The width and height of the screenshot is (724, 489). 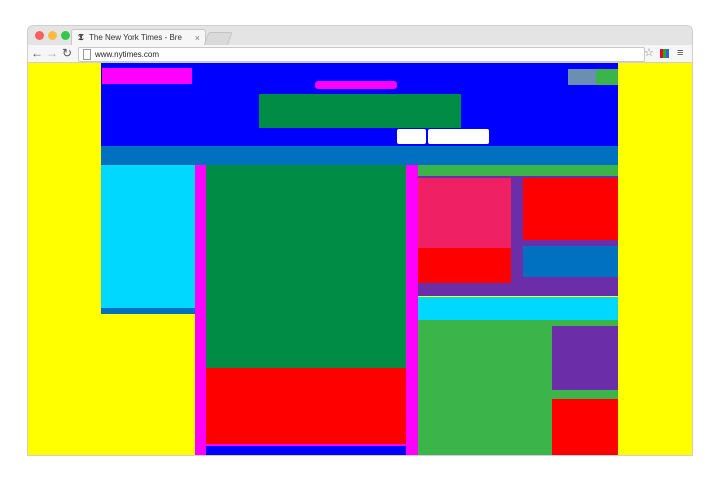 What do you see at coordinates (39, 35) in the screenshot?
I see `close-window-button` at bounding box center [39, 35].